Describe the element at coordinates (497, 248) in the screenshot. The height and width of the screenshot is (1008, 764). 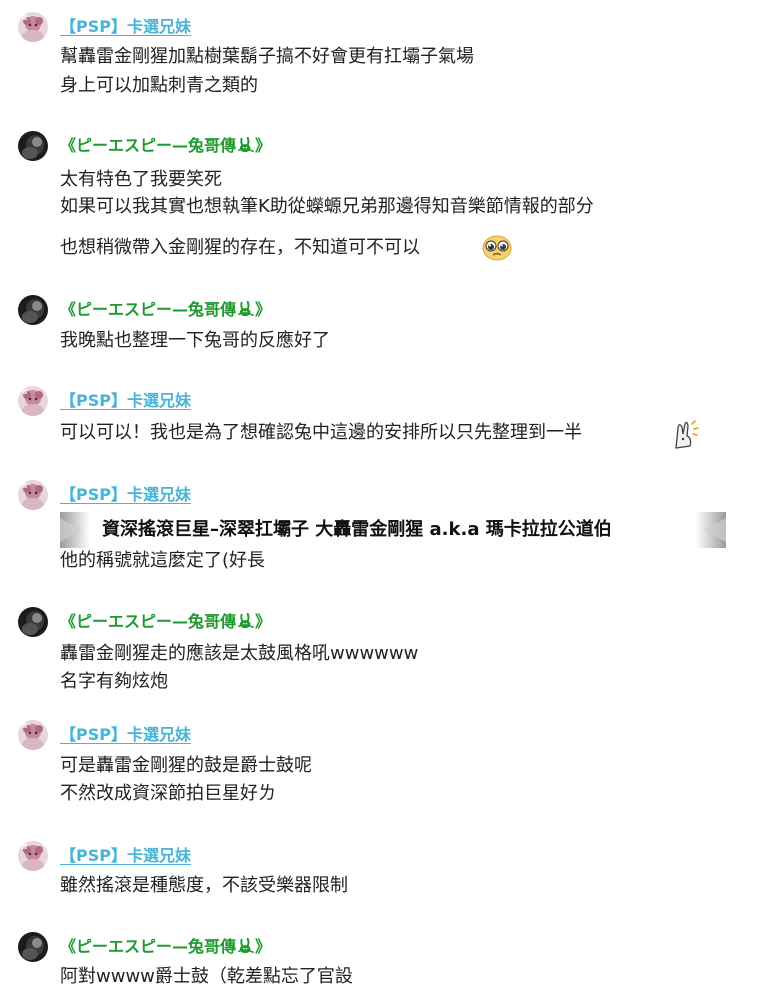
I see `pleading-face-icon` at that location.